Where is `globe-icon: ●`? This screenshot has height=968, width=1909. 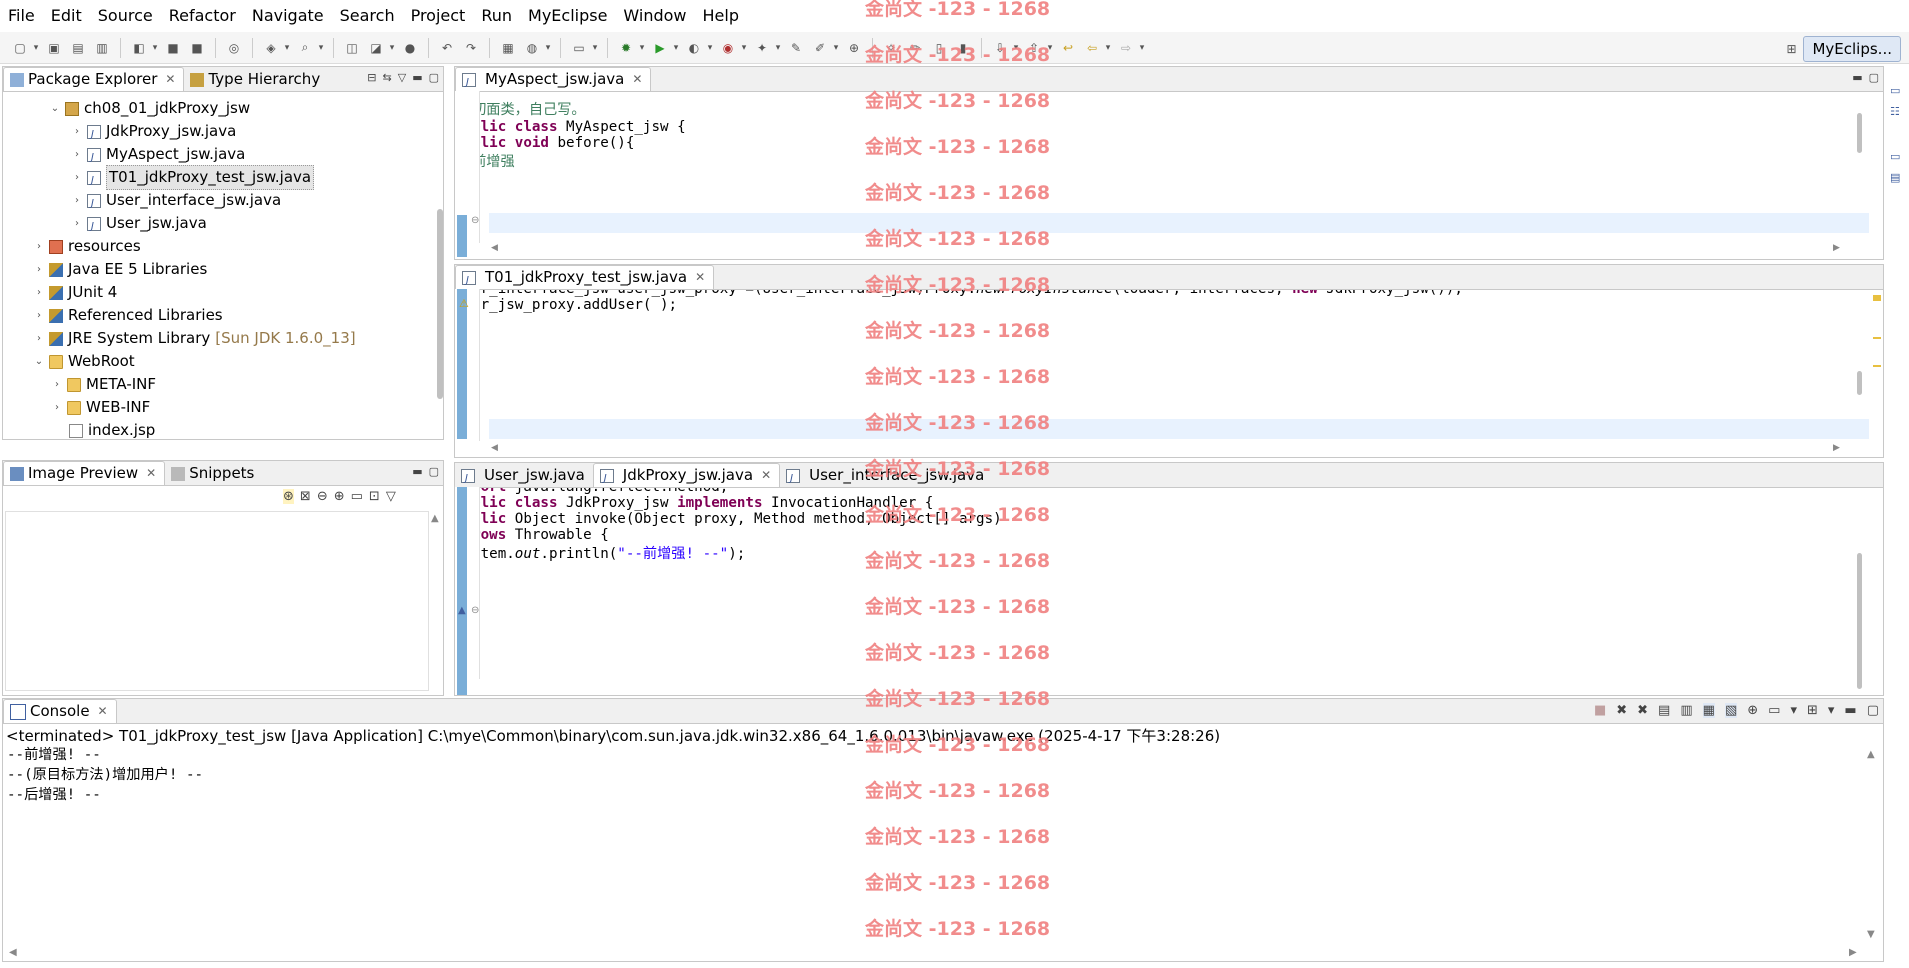
globe-icon: ● is located at coordinates (410, 48).